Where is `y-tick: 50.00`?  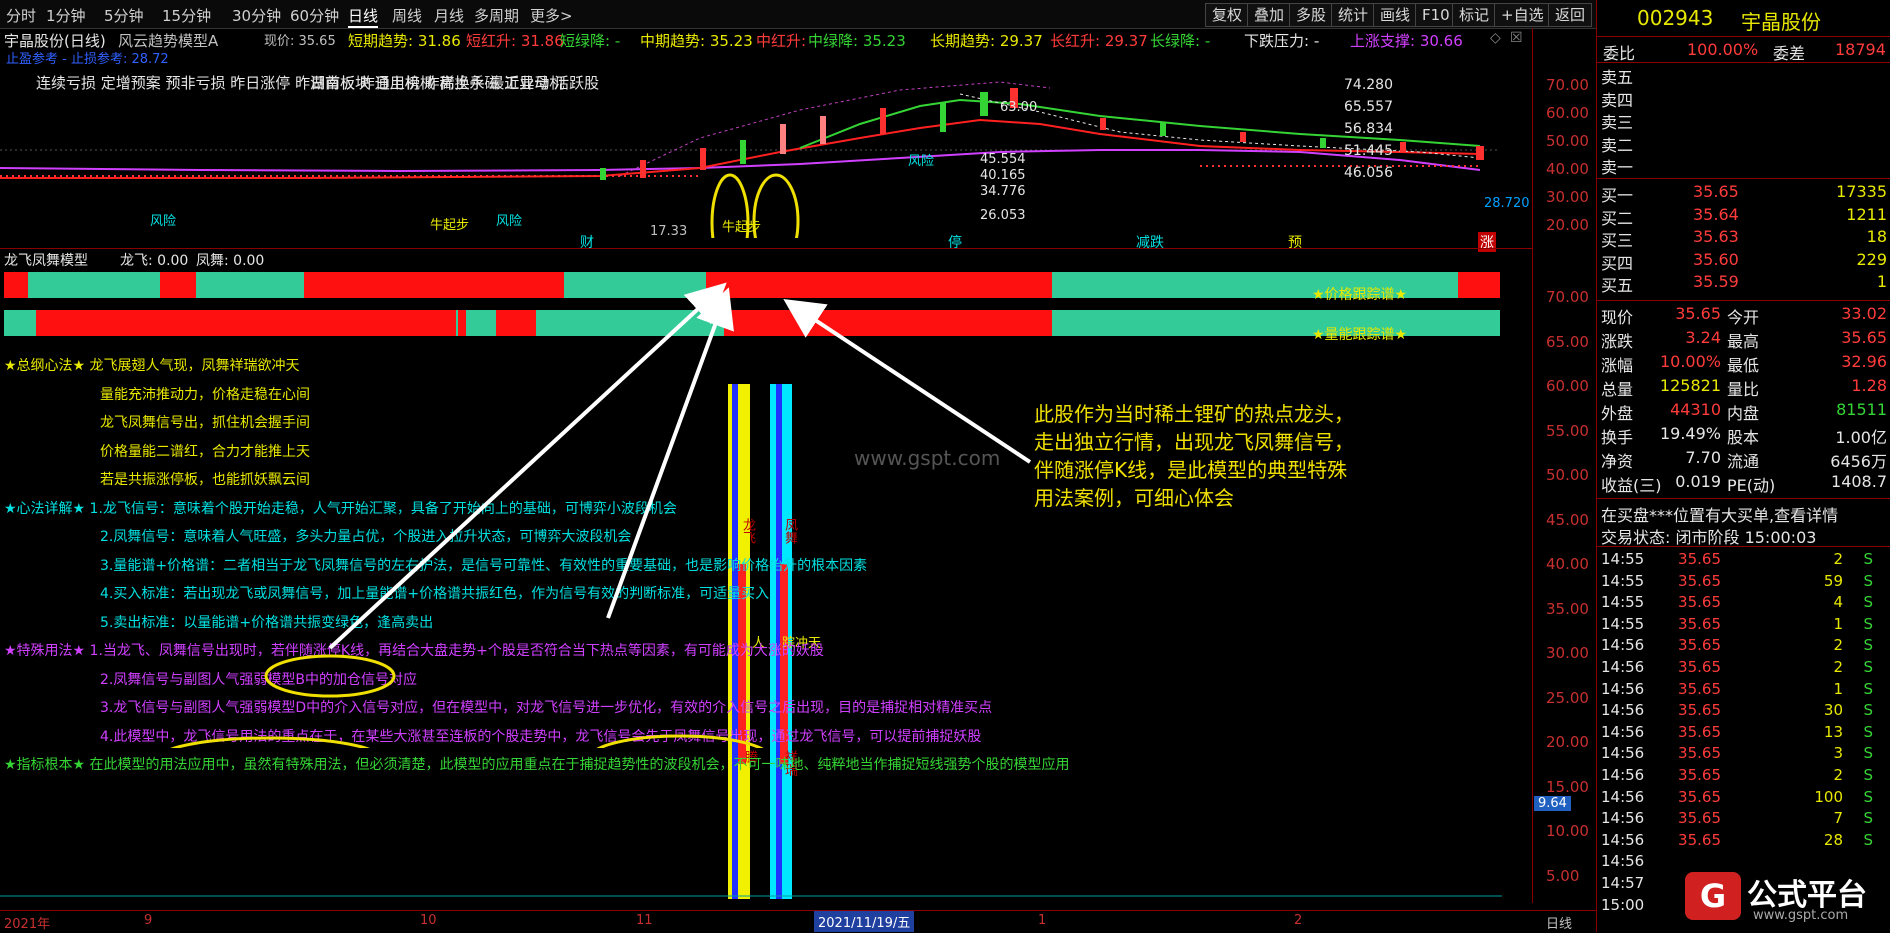
y-tick: 50.00 is located at coordinates (1567, 141).